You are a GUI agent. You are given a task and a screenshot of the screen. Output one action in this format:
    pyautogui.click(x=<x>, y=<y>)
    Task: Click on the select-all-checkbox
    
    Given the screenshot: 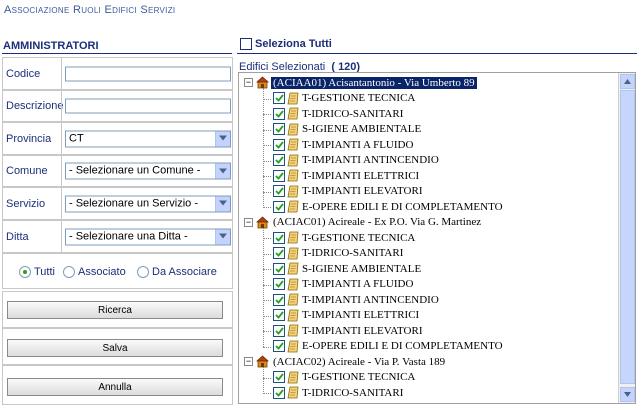 What is the action you would take?
    pyautogui.click(x=246, y=44)
    